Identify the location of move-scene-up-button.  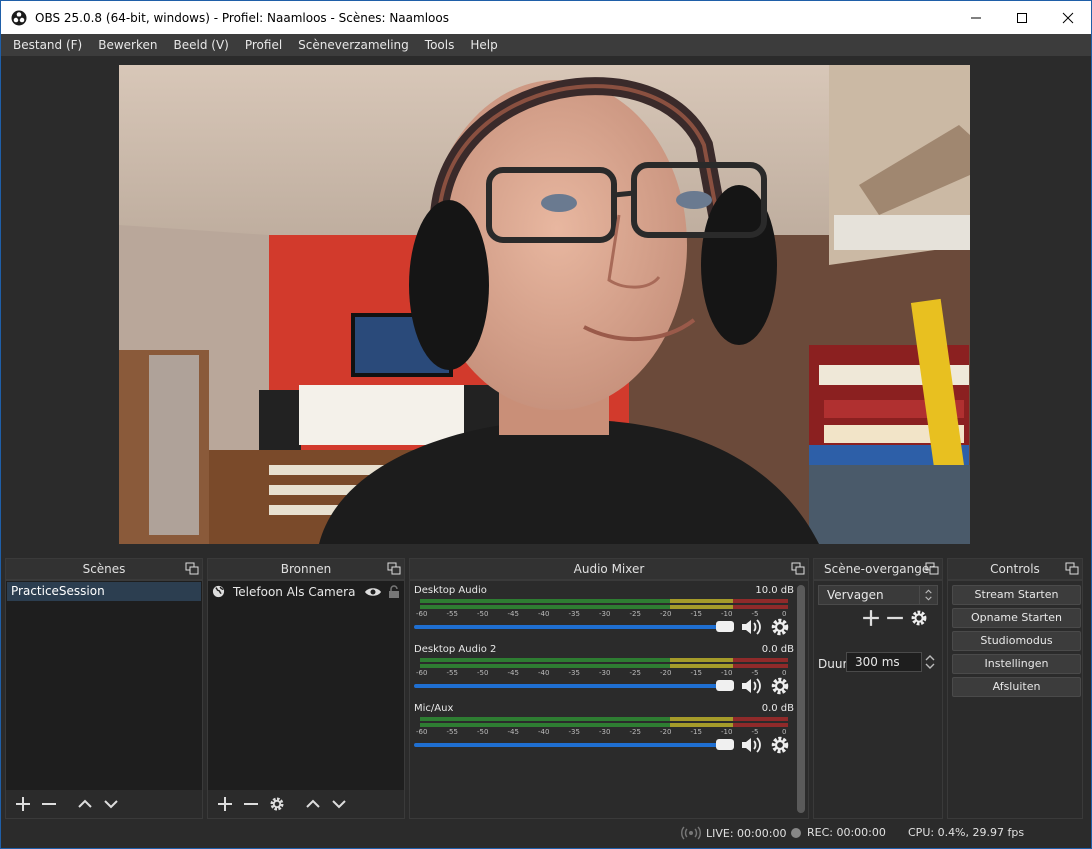
(85, 804).